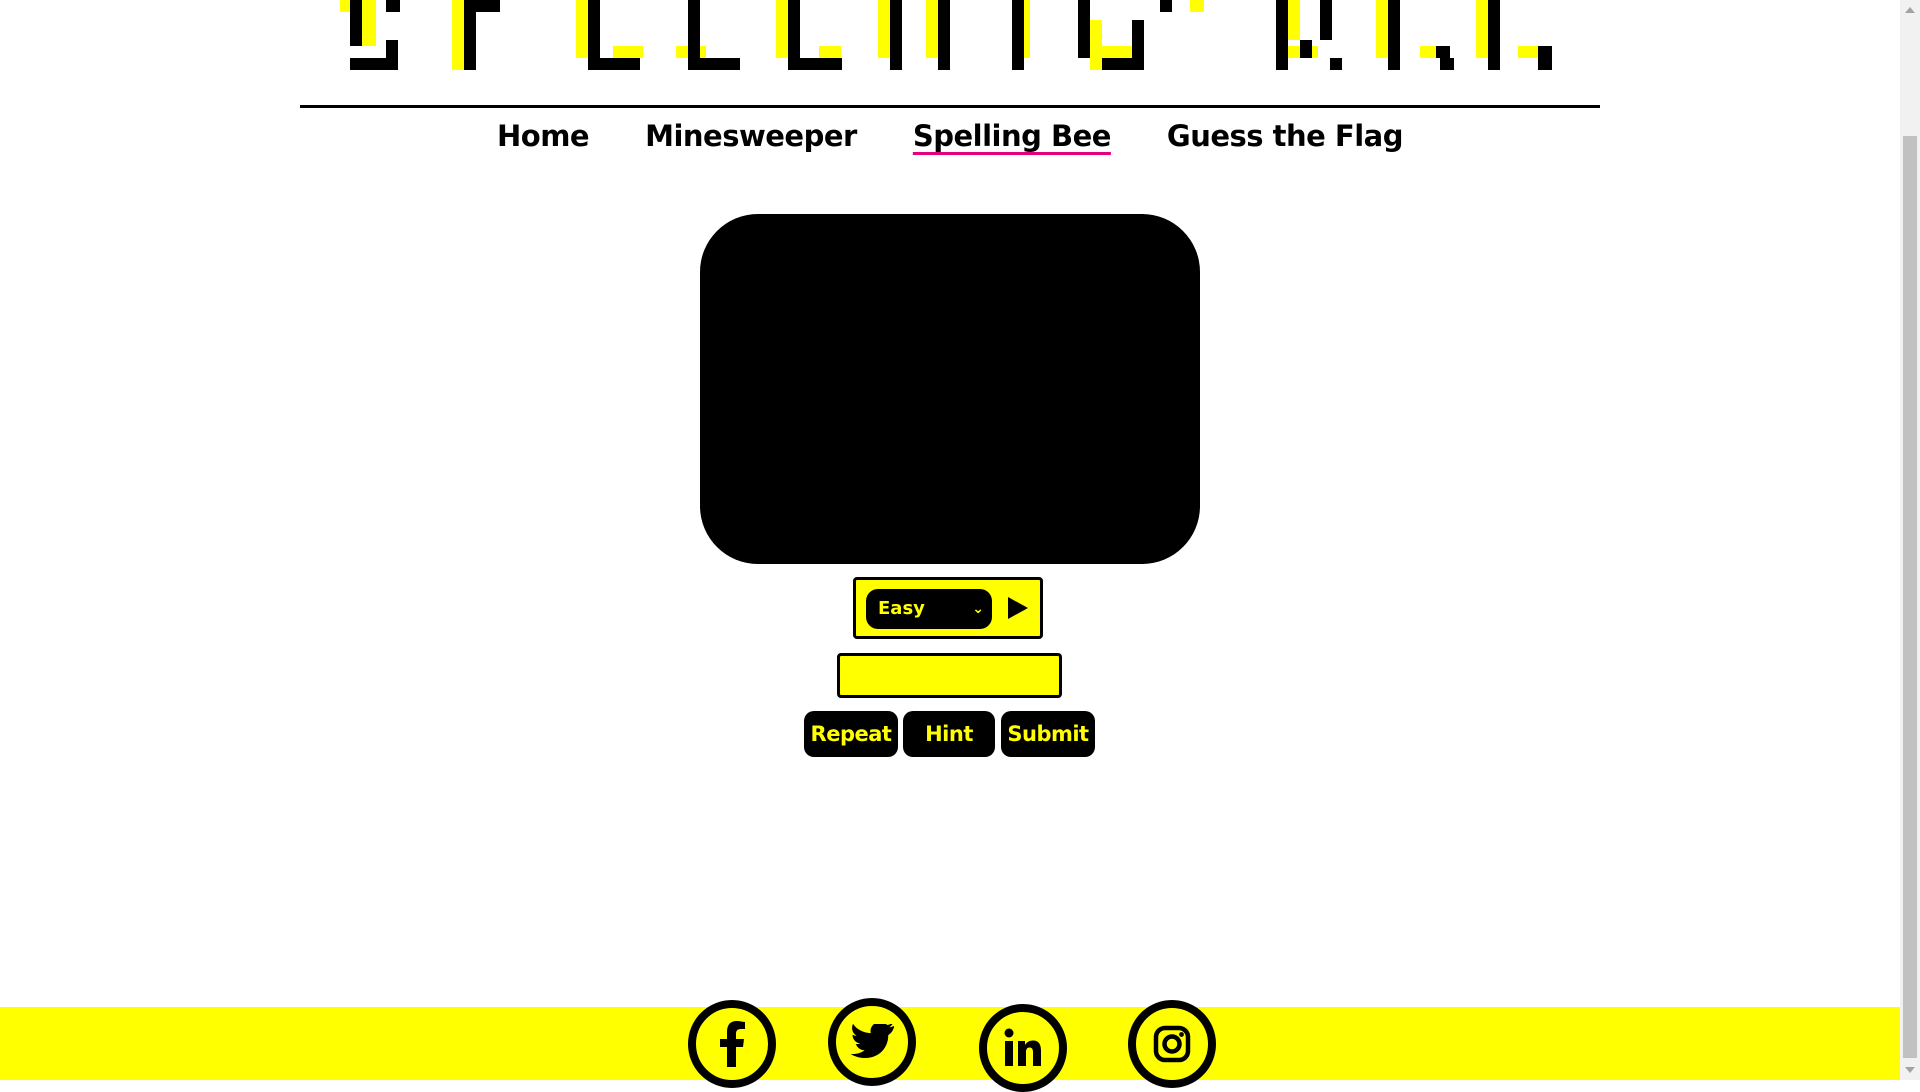 The height and width of the screenshot is (1092, 1920). Describe the element at coordinates (950, 1045) in the screenshot. I see `footer` at that location.